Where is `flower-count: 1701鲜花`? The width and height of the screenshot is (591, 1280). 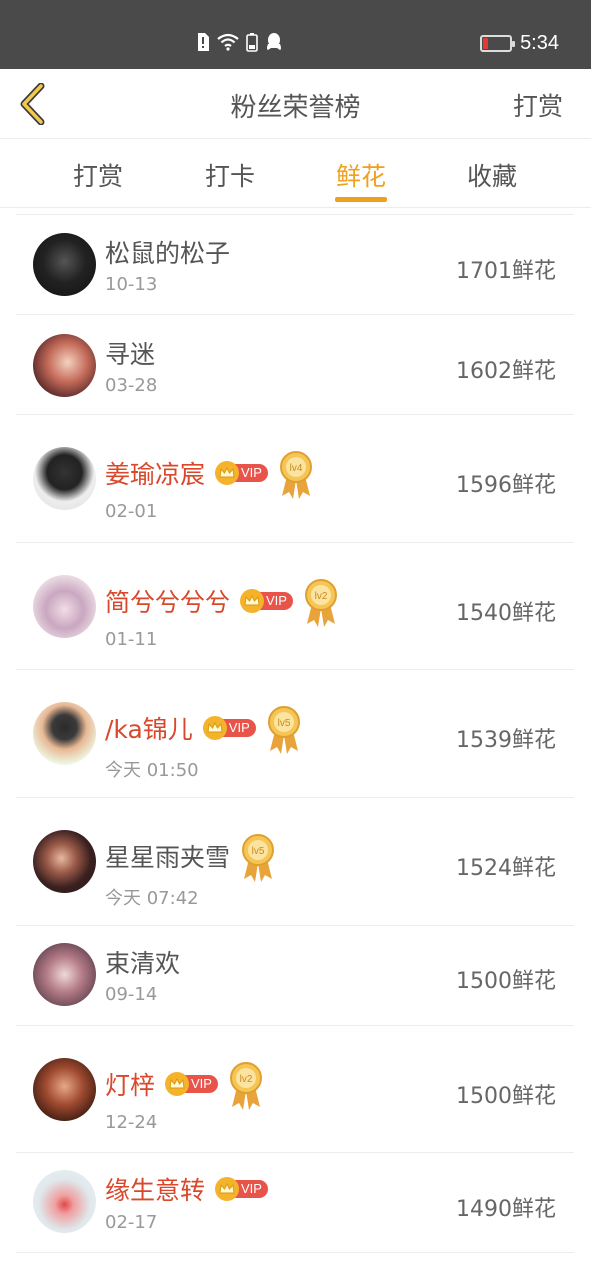 flower-count: 1701鲜花 is located at coordinates (506, 271).